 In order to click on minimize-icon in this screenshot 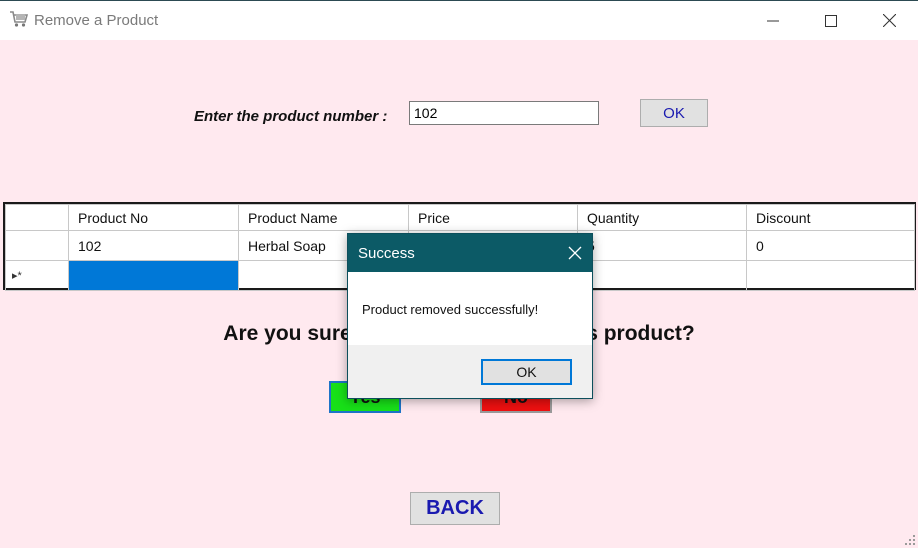, I will do `click(773, 20)`.